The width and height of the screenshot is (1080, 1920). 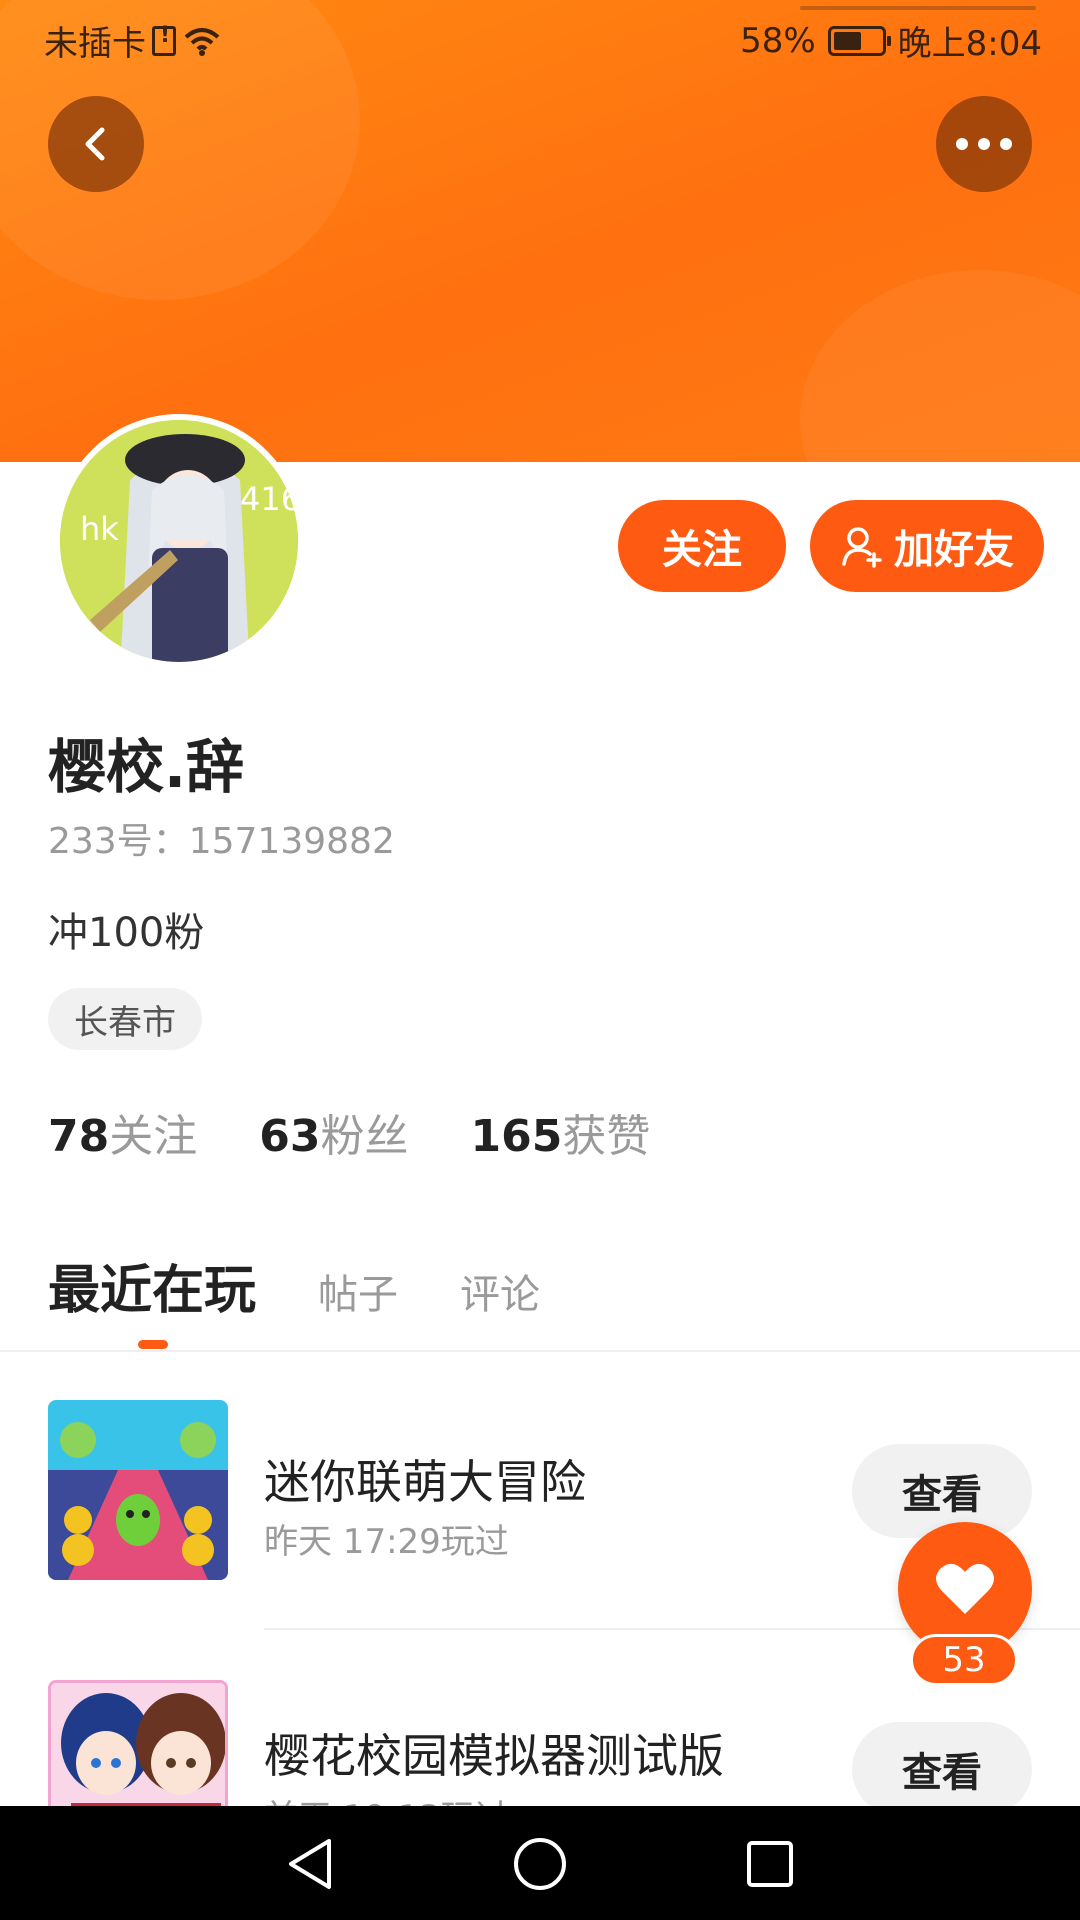 I want to click on nav-recent-button, so click(x=770, y=1864).